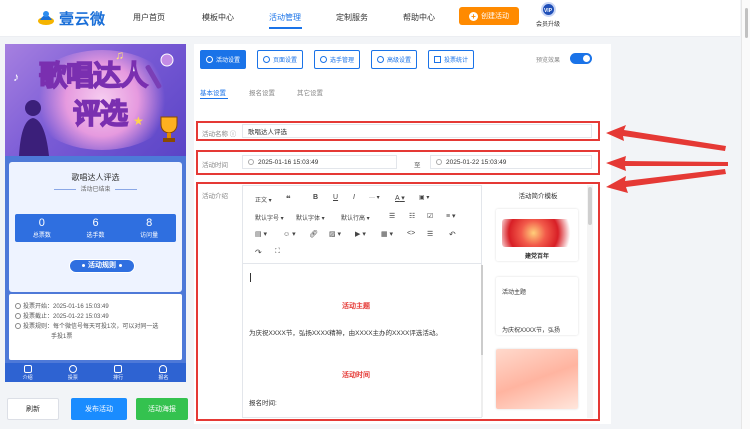  Describe the element at coordinates (387, 234) in the screenshot. I see `table-icon: ▦ ▾` at that location.